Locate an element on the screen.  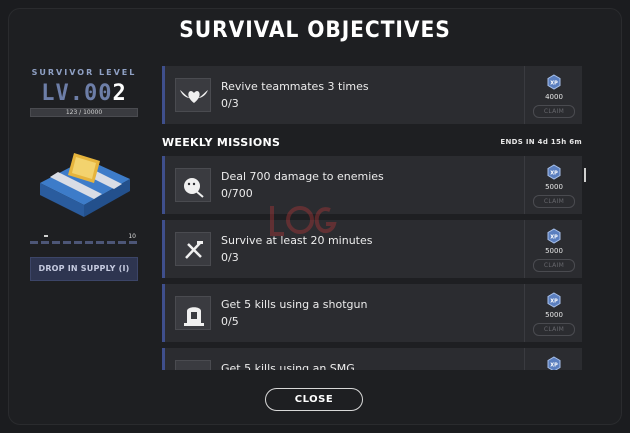
survivor-level-value: LV.002 is located at coordinates (84, 93).